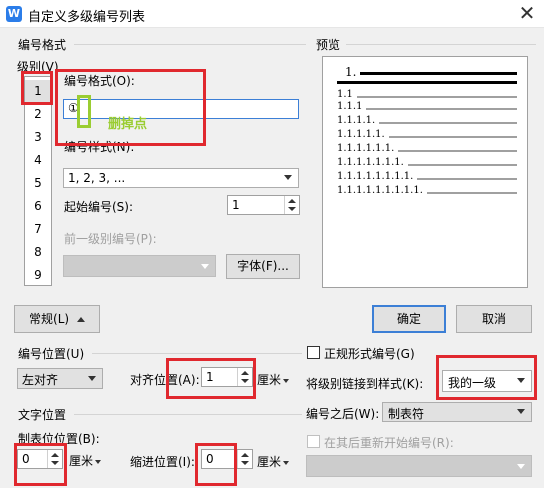  What do you see at coordinates (356, 120) in the screenshot?
I see `preview-number: 1.1.1.1.` at bounding box center [356, 120].